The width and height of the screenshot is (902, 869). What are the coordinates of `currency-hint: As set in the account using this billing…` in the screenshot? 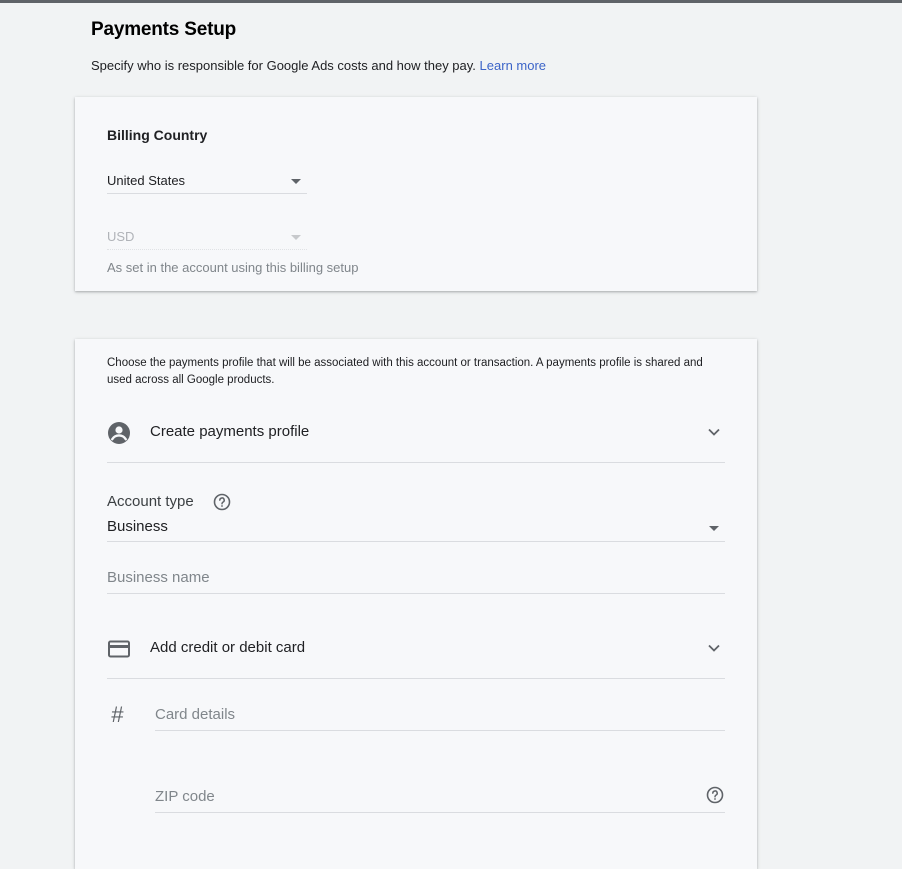 It's located at (233, 267).